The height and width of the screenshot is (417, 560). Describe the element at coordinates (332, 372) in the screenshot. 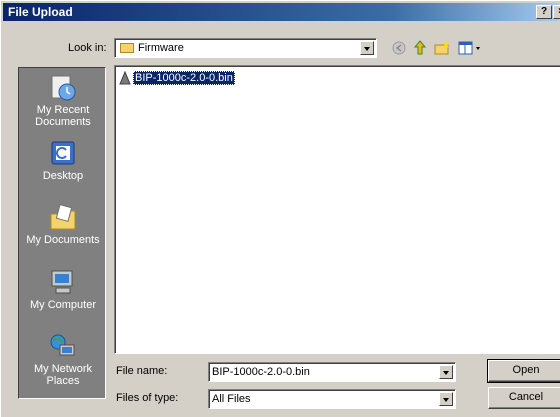

I see `file-name-input: BIP-1000c-2.0-0.bin` at that location.